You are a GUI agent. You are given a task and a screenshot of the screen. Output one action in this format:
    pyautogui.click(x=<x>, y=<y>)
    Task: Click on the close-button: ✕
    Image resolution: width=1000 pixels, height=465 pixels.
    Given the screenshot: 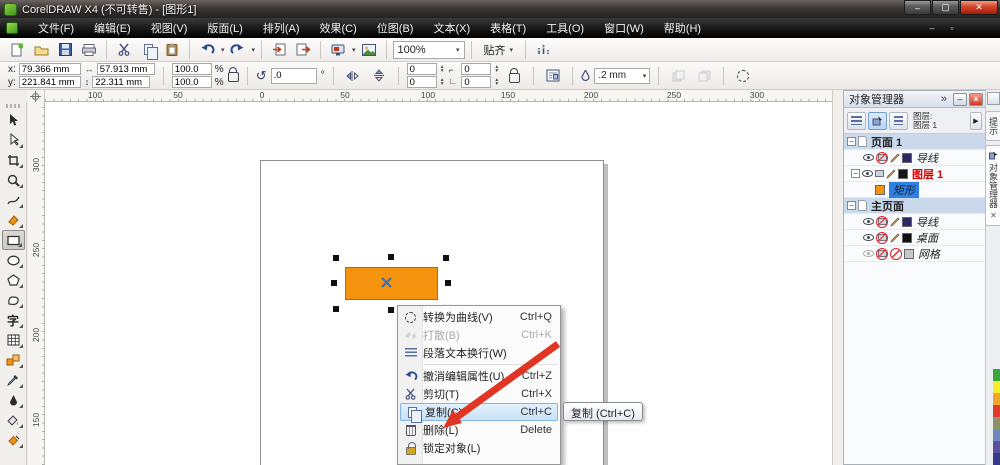 What is the action you would take?
    pyautogui.click(x=979, y=7)
    